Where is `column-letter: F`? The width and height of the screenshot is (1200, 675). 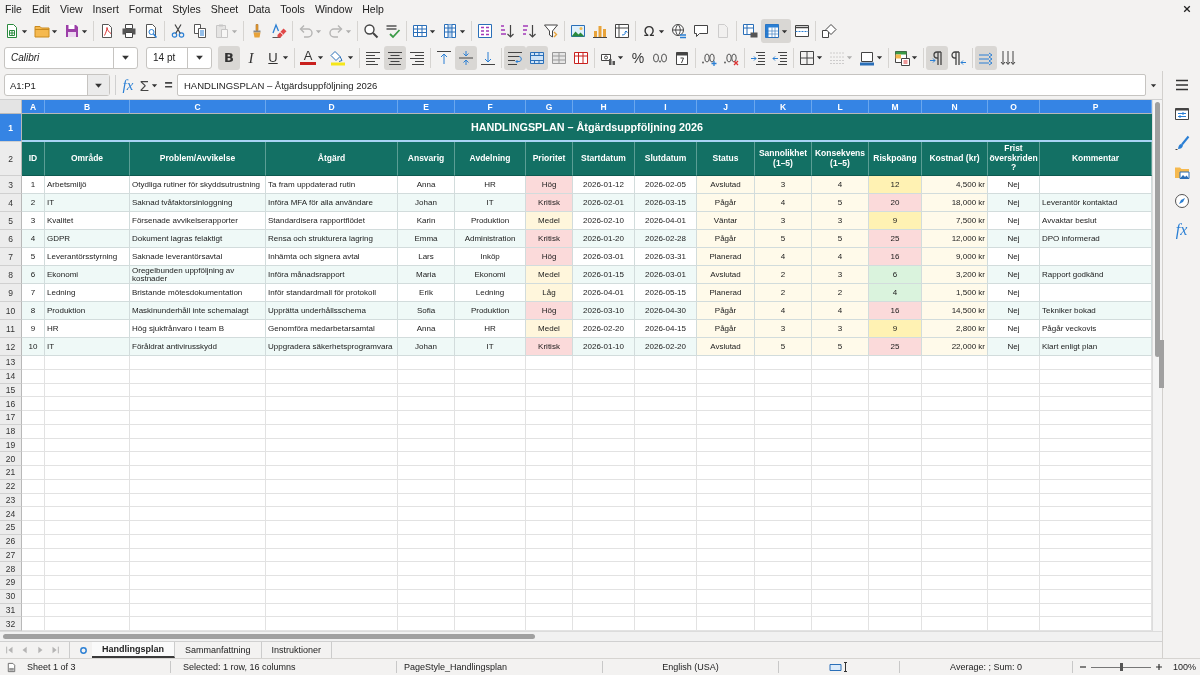 column-letter: F is located at coordinates (490, 107).